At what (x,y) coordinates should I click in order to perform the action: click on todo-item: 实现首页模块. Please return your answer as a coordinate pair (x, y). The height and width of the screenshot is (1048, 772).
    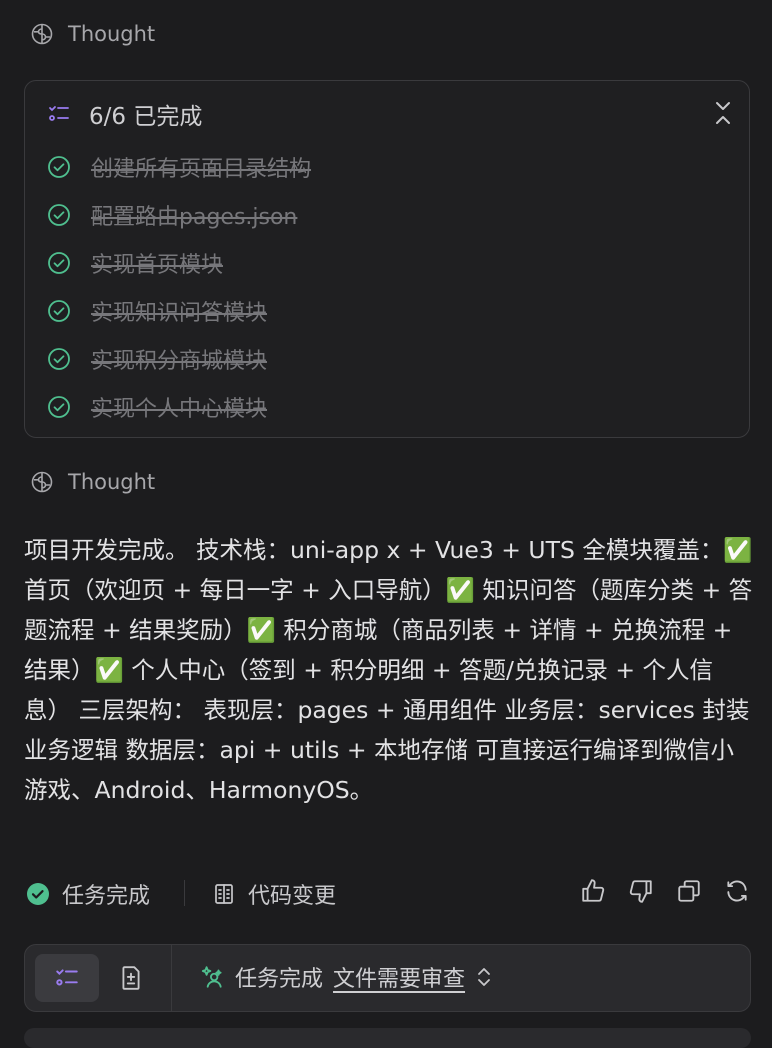
    Looking at the image, I should click on (135, 263).